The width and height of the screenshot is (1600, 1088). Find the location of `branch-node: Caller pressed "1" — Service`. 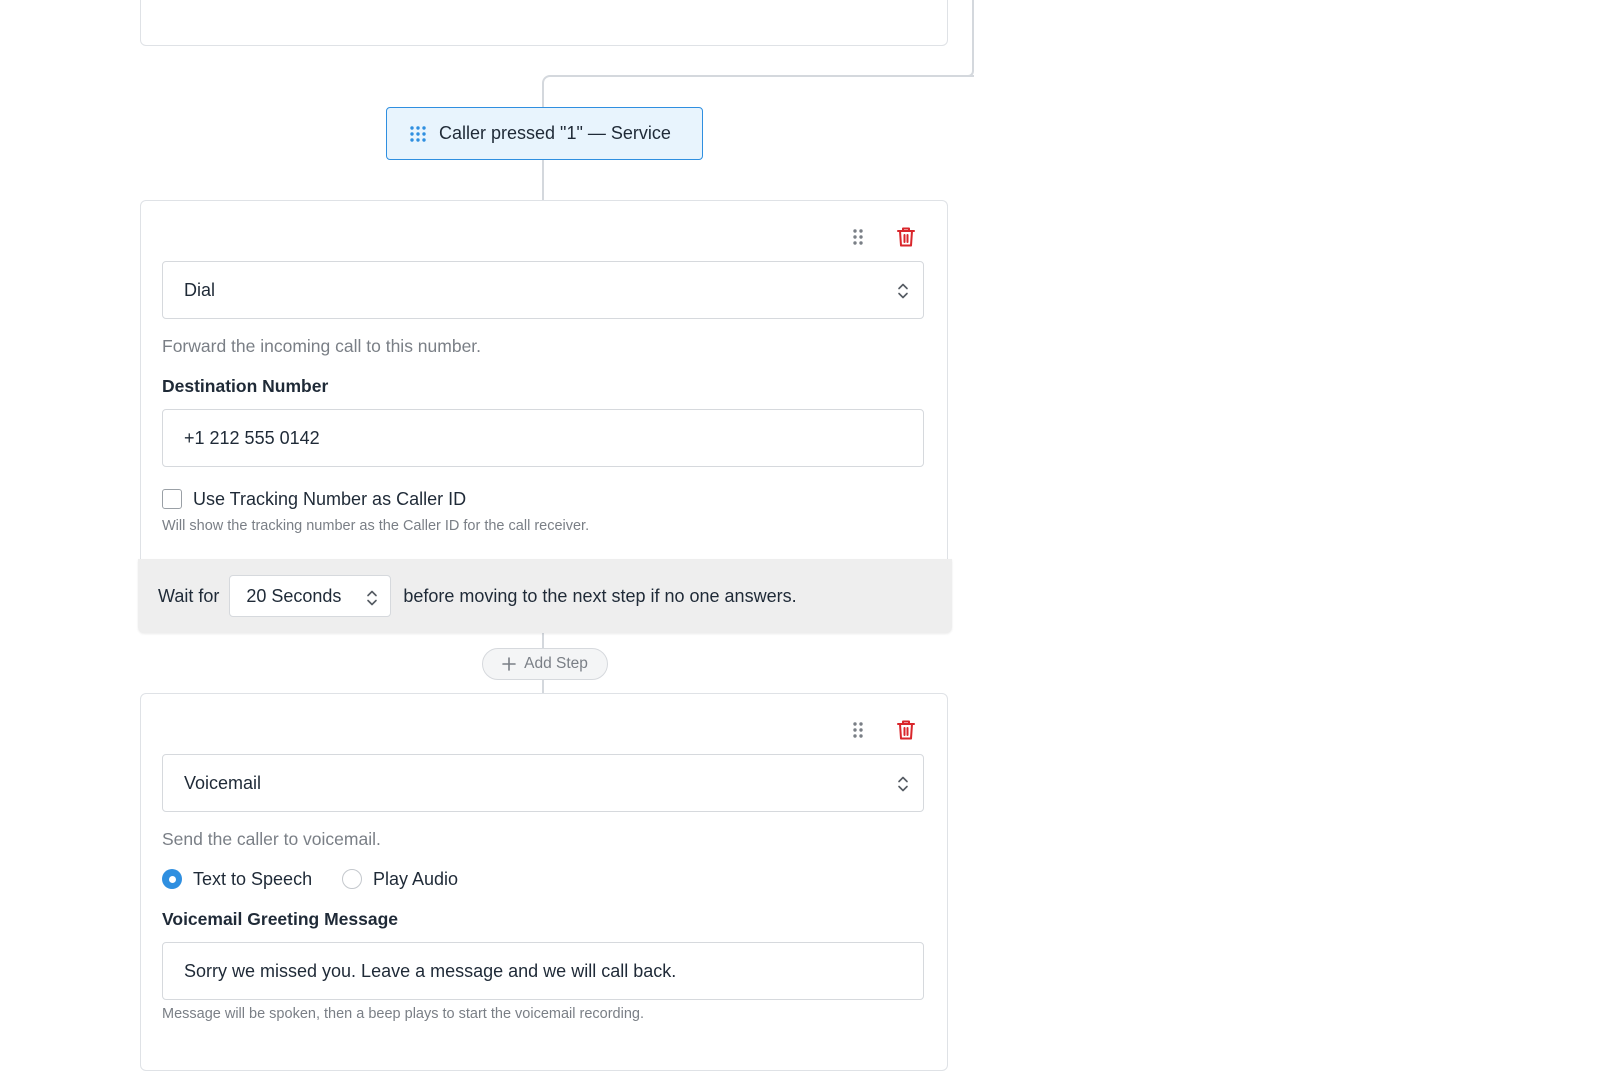

branch-node: Caller pressed "1" — Service is located at coordinates (544, 133).